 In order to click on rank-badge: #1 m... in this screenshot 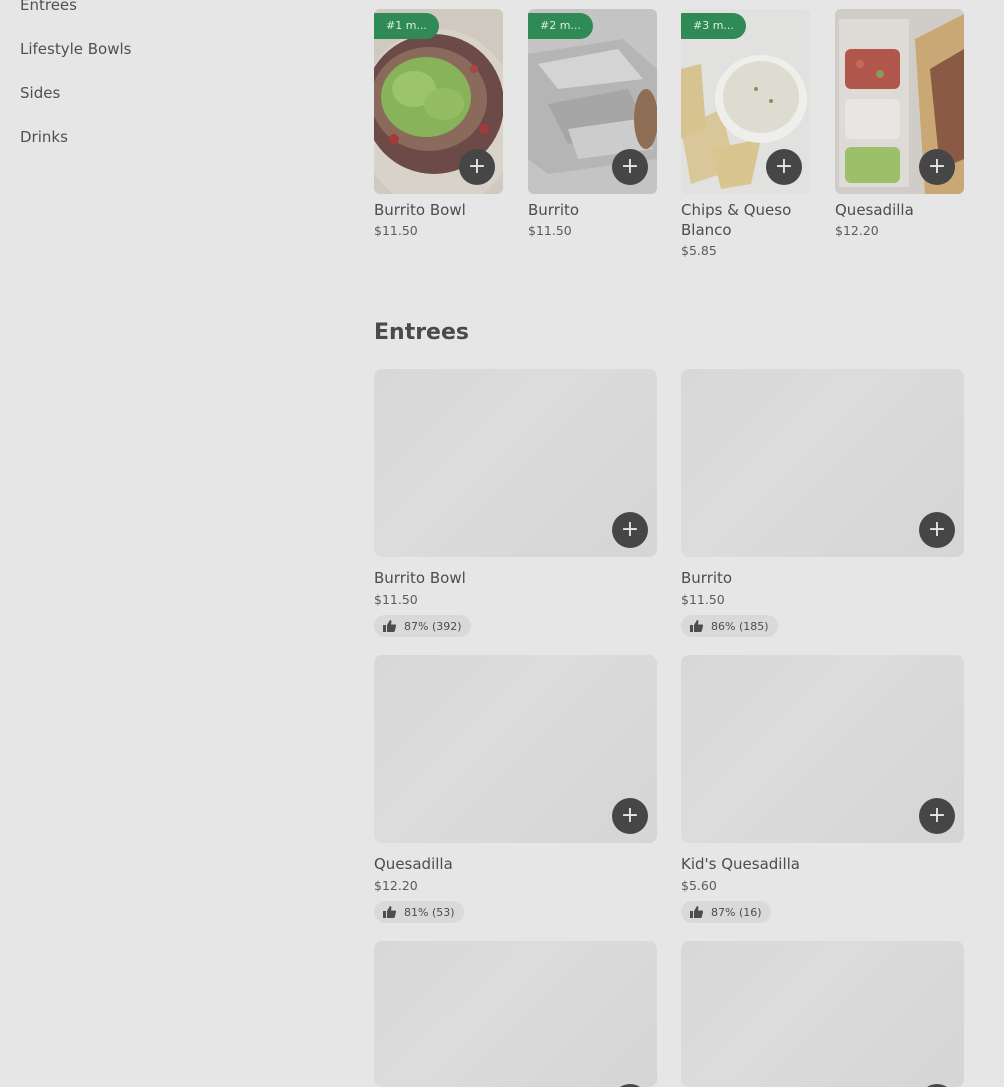, I will do `click(406, 26)`.